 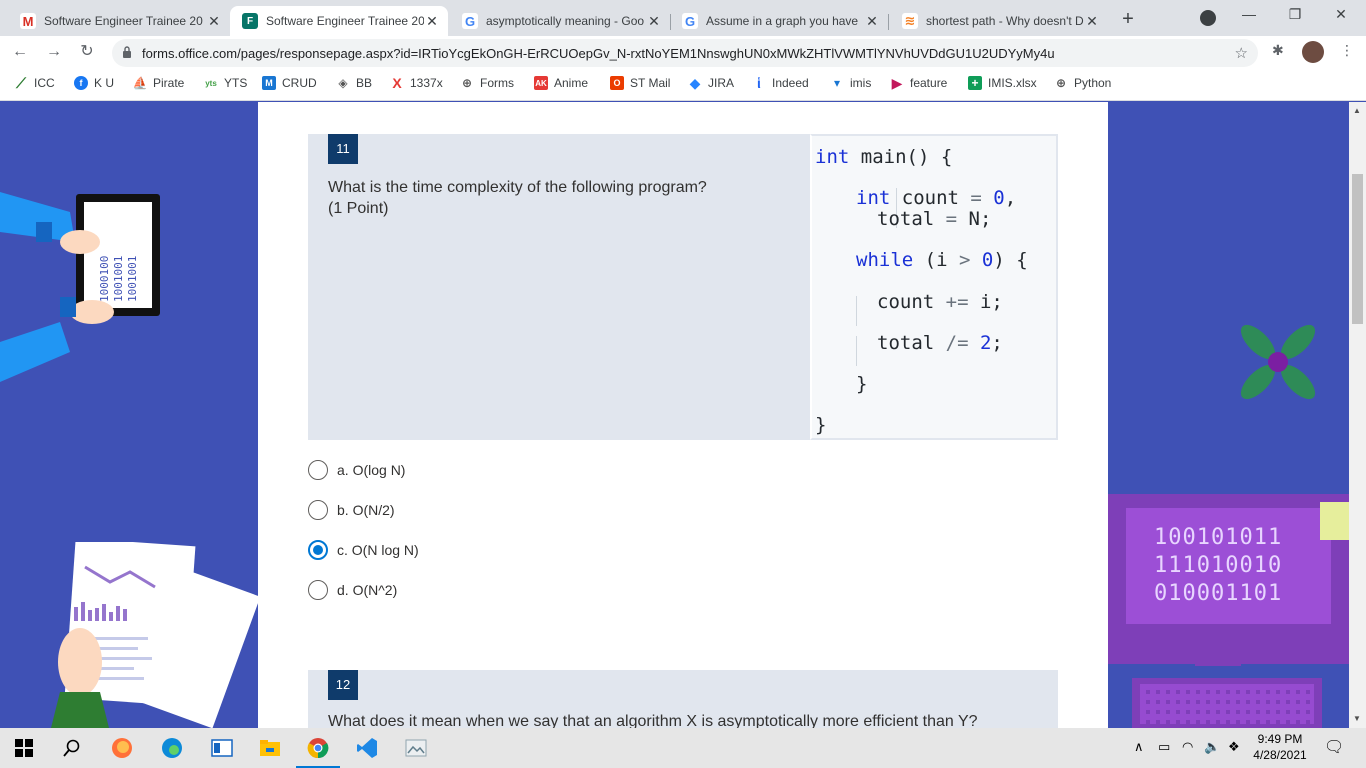 I want to click on bookmark-pirate: ⛵ Pirate, so click(x=159, y=83).